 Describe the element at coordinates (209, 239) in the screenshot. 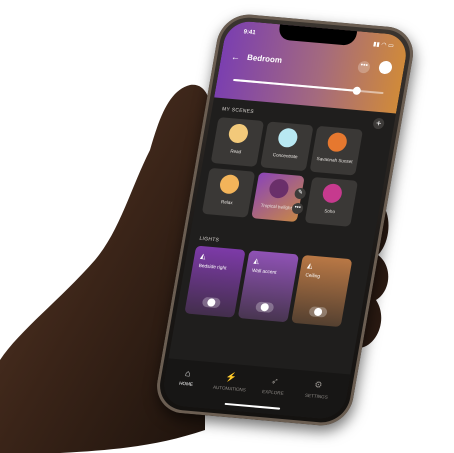

I see `lights-section-label: LIGHTS` at that location.